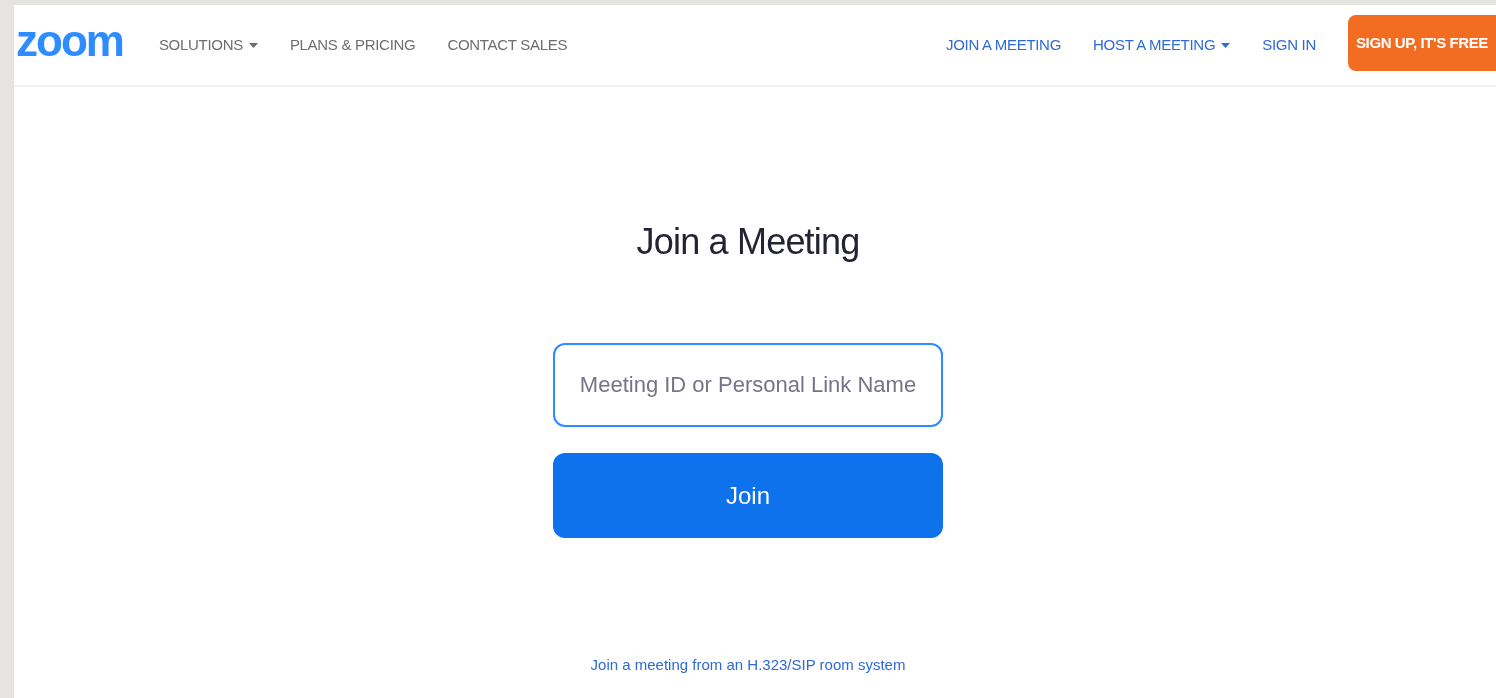 The image size is (1496, 698). What do you see at coordinates (507, 45) in the screenshot?
I see `nav-link: CONTACT SALES` at bounding box center [507, 45].